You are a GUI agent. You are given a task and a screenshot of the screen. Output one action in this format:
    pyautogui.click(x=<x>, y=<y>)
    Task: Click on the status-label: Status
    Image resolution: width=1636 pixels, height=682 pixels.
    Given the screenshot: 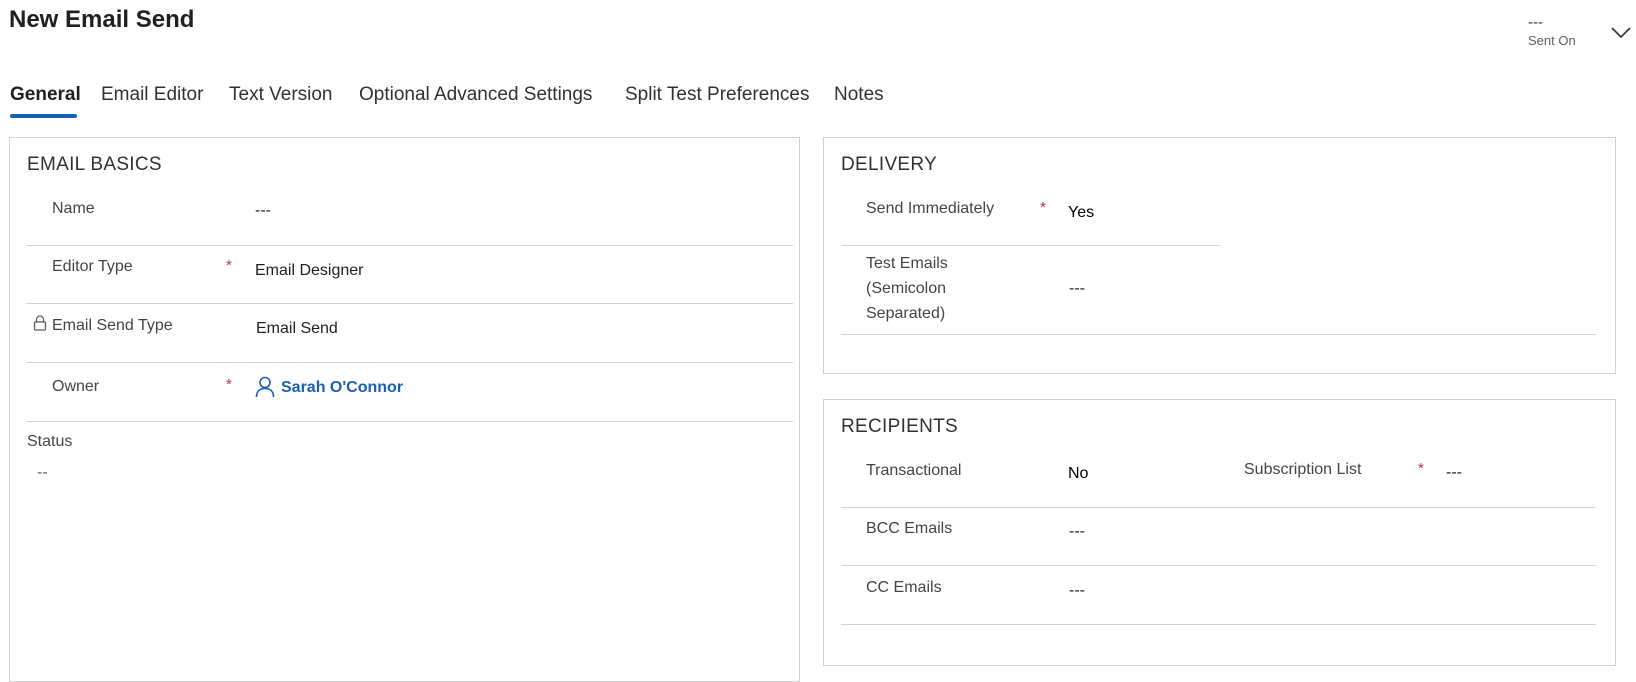 What is the action you would take?
    pyautogui.click(x=50, y=441)
    